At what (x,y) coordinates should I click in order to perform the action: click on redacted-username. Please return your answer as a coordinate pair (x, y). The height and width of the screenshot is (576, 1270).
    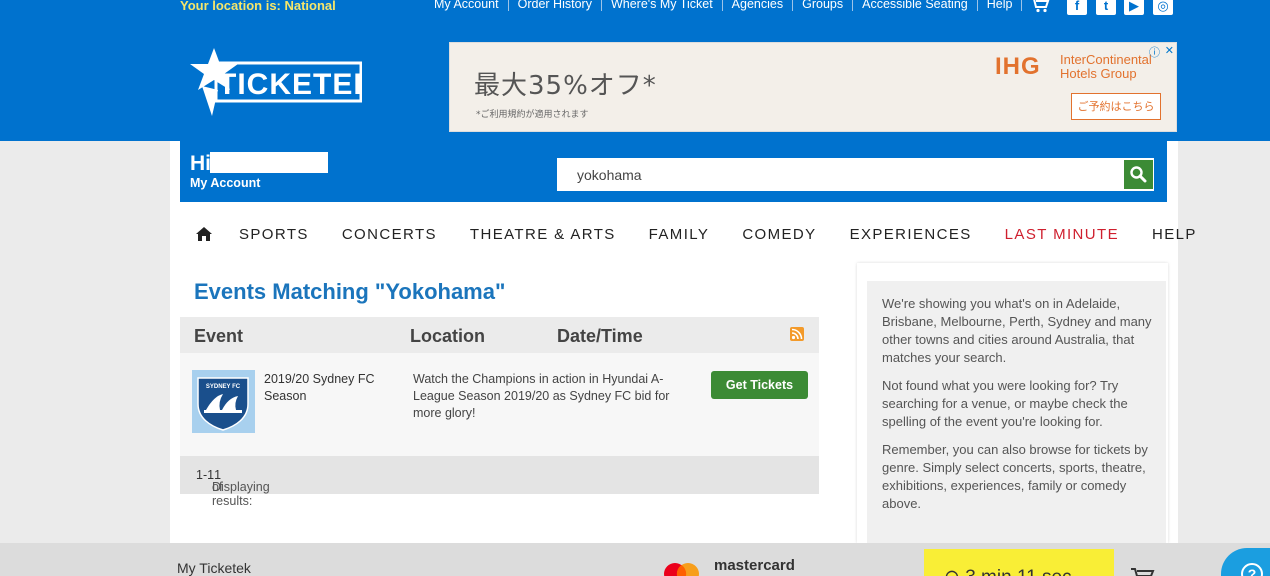
    Looking at the image, I should click on (269, 162).